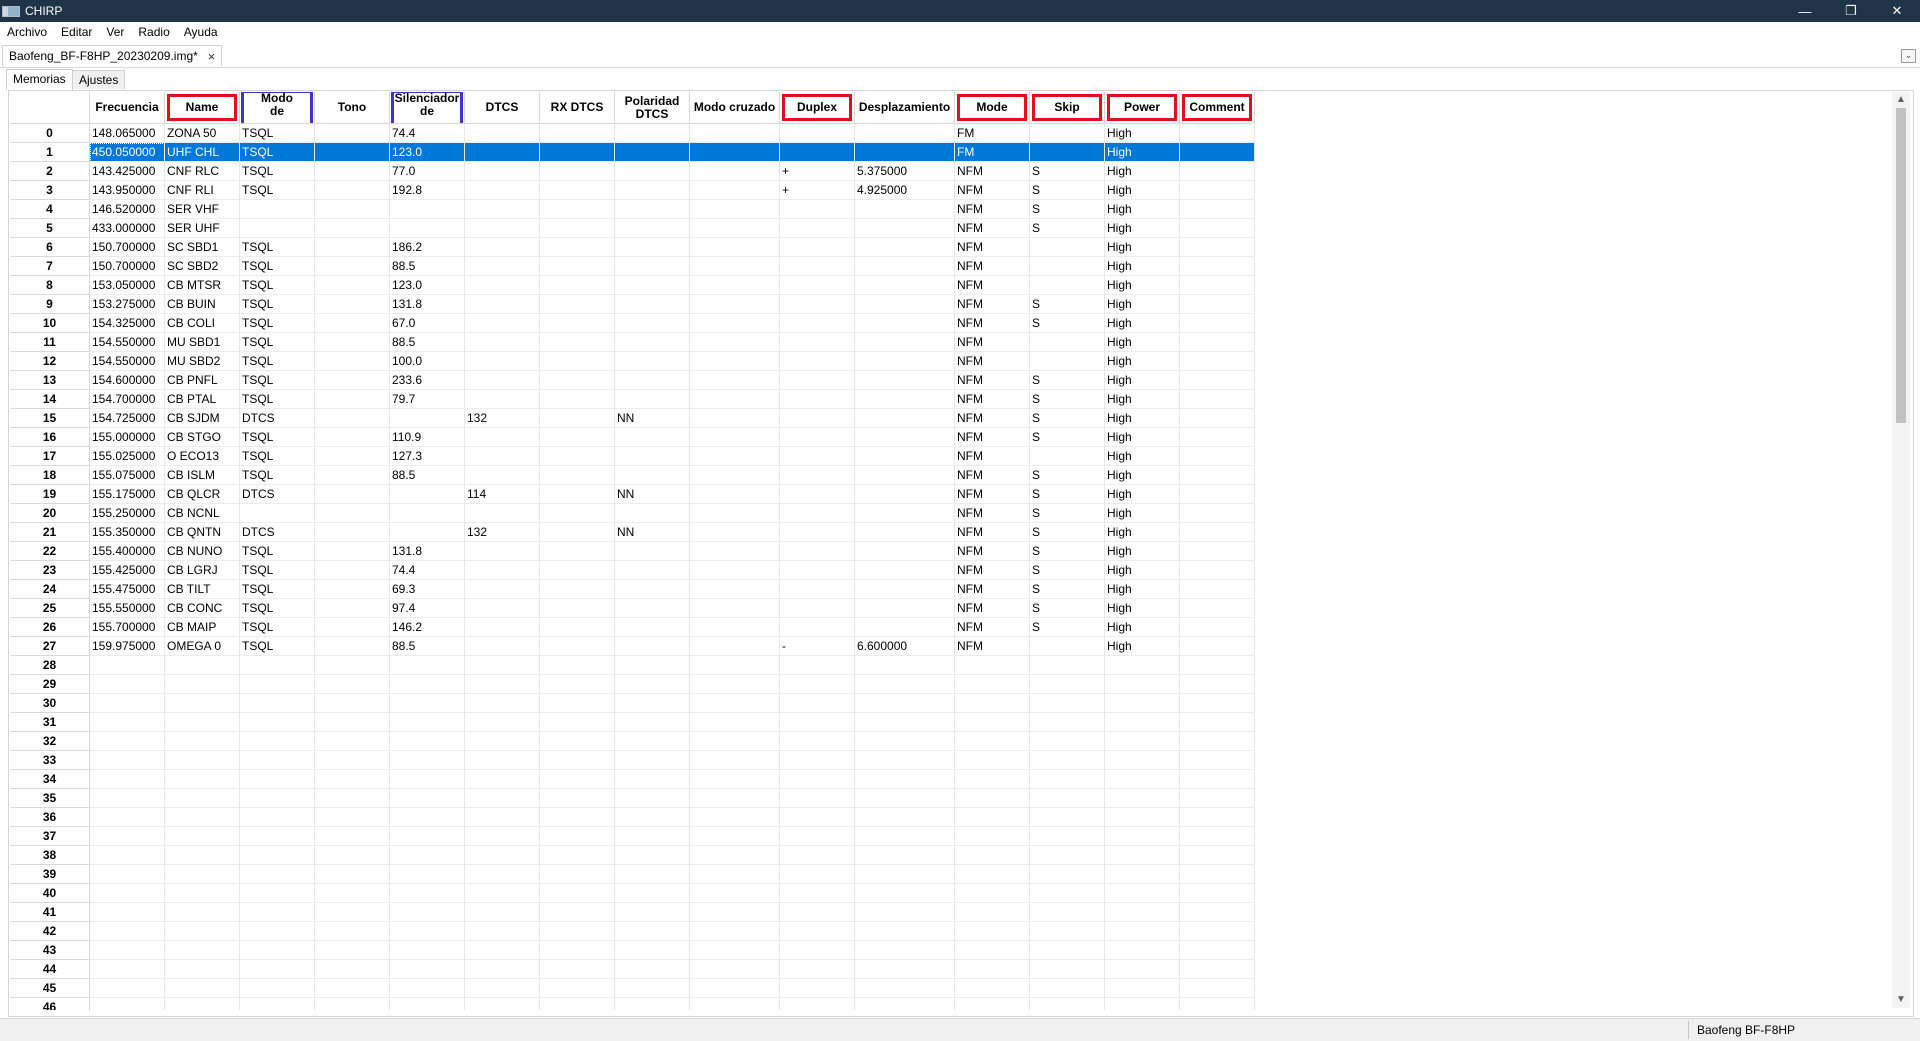 This screenshot has width=1920, height=1041. I want to click on table-row: 36, so click(632, 817).